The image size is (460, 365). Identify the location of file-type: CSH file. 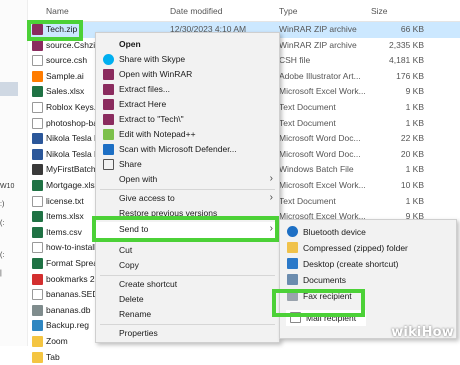
(295, 60).